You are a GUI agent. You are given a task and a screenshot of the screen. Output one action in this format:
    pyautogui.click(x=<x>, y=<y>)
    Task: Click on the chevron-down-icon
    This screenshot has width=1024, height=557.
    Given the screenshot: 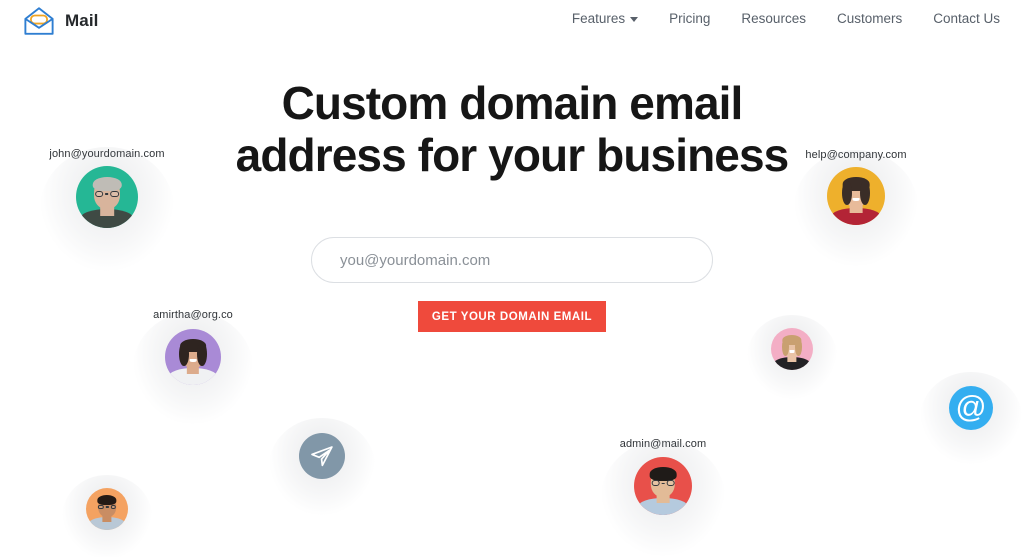 What is the action you would take?
    pyautogui.click(x=634, y=19)
    